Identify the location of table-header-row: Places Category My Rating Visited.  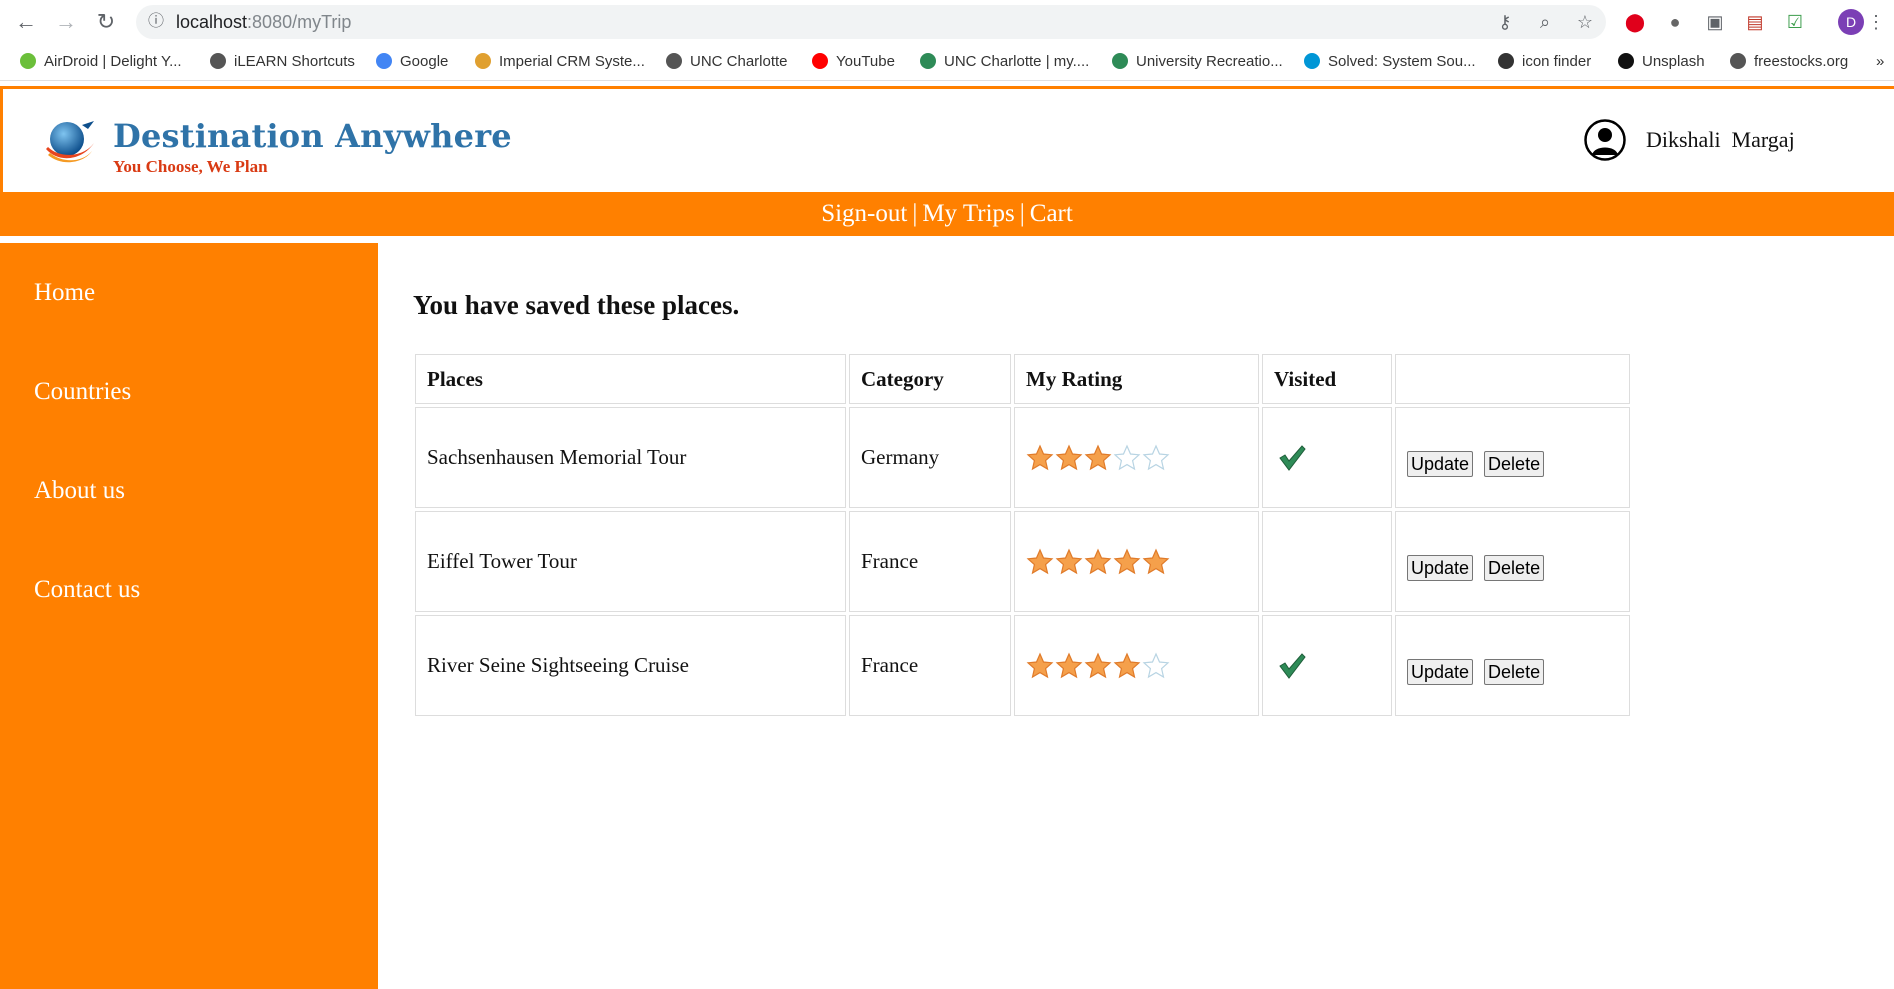
(1022, 379).